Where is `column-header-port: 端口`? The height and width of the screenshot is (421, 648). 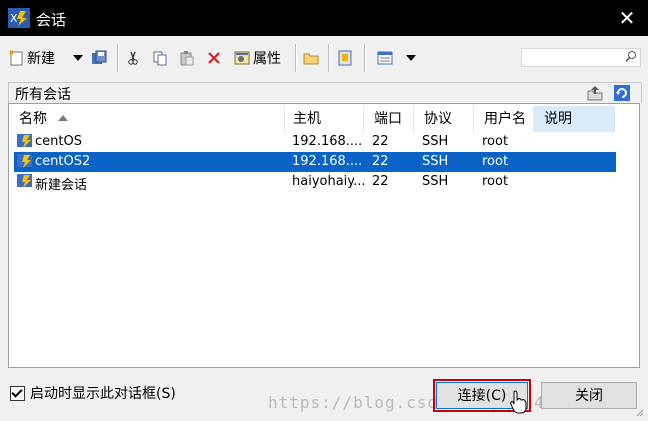
column-header-port: 端口 is located at coordinates (389, 119).